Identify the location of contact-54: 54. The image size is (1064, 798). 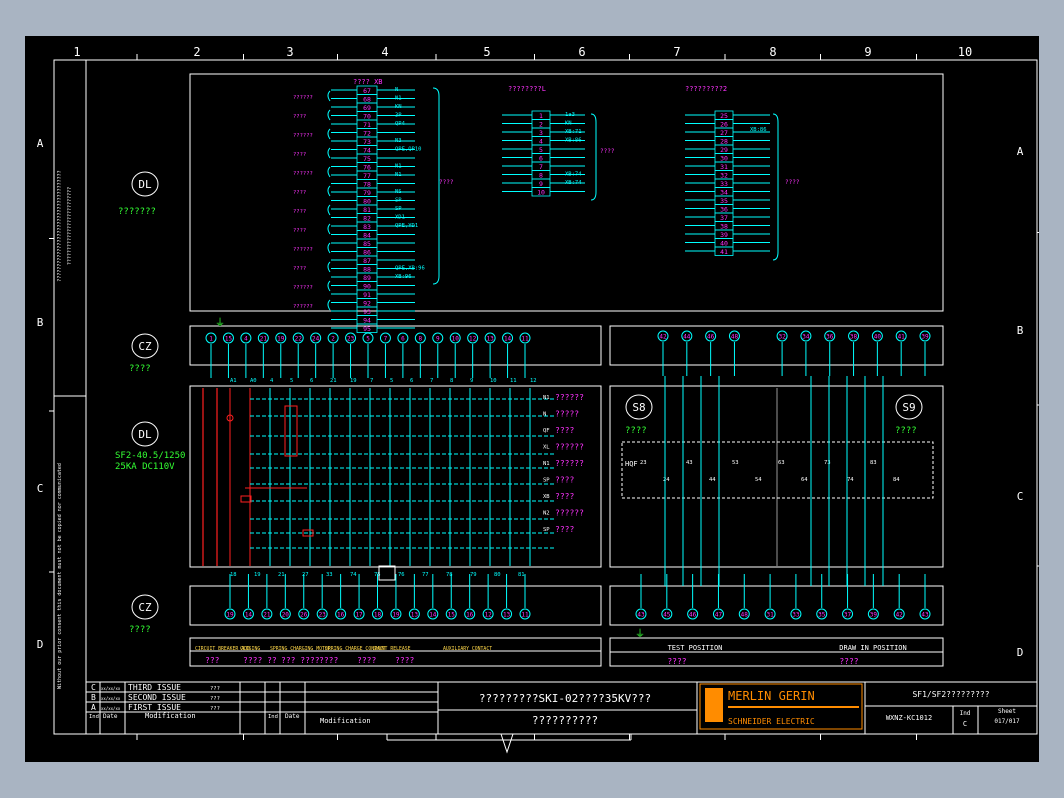
(758, 480).